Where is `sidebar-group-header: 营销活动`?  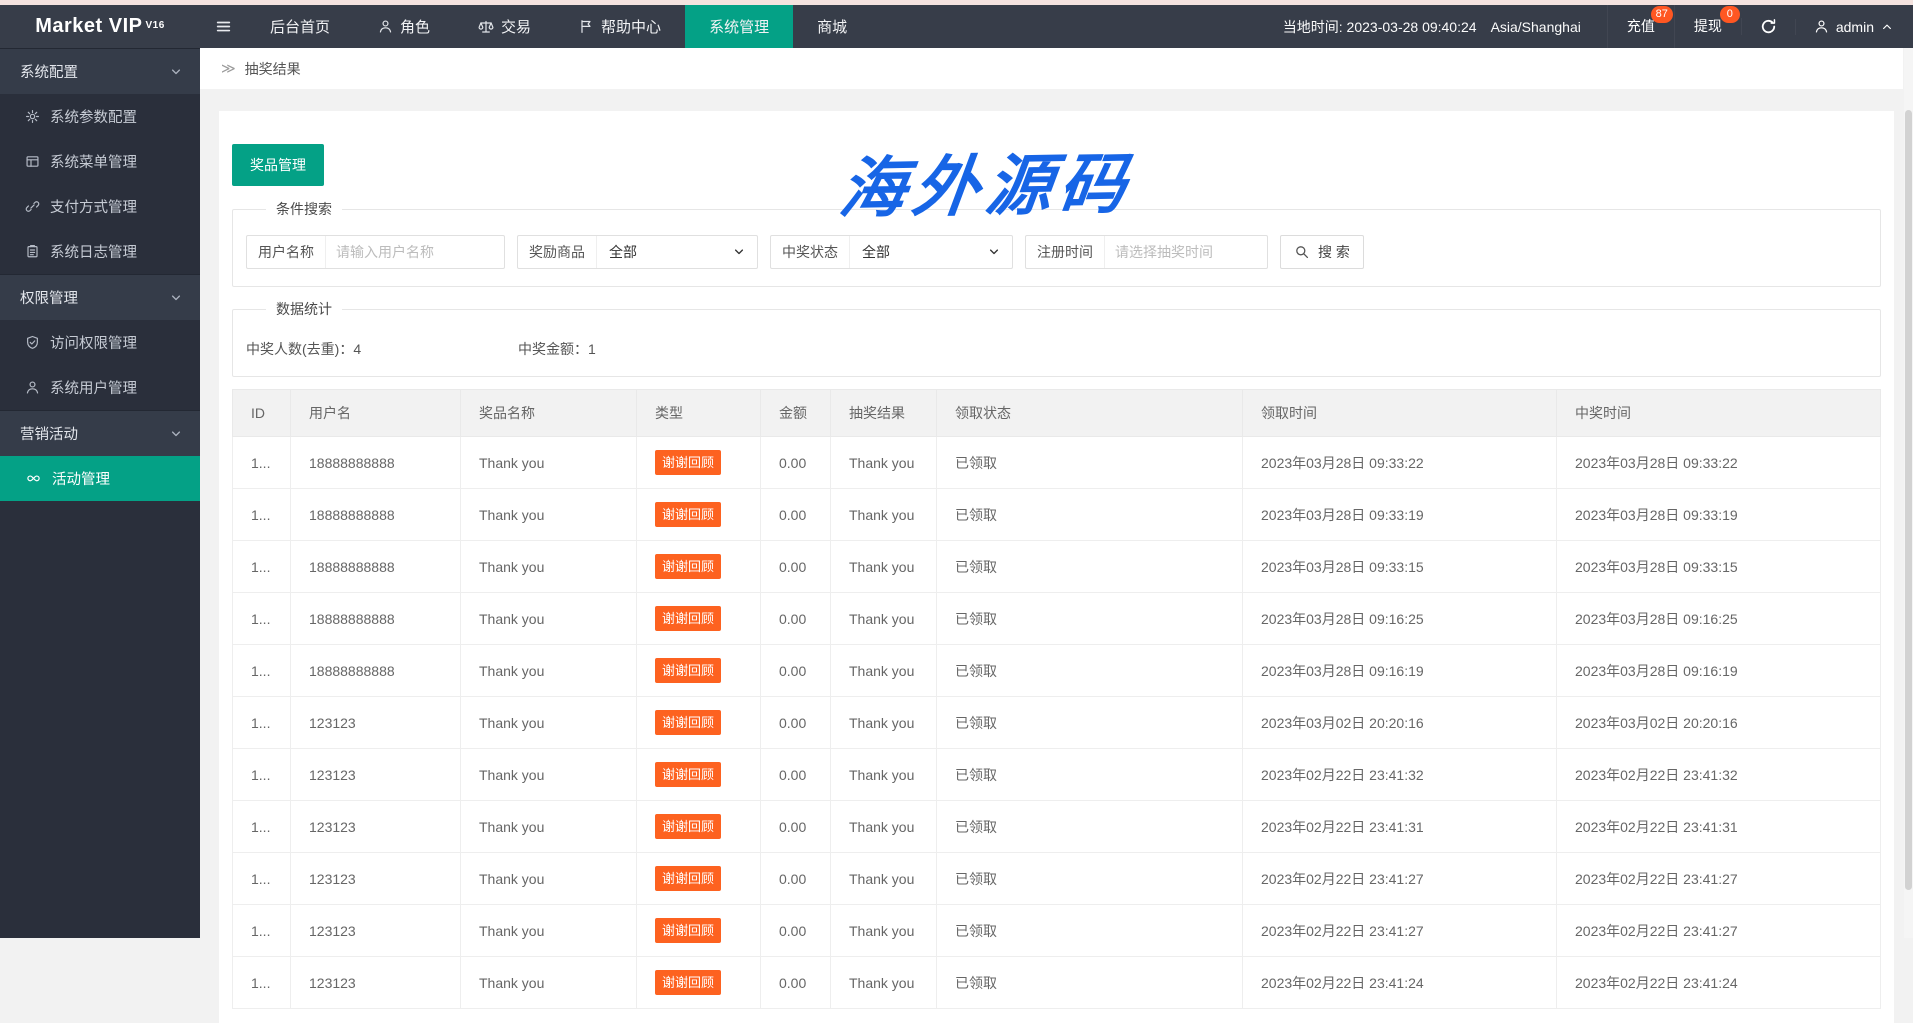
sidebar-group-header: 营销活动 is located at coordinates (100, 433).